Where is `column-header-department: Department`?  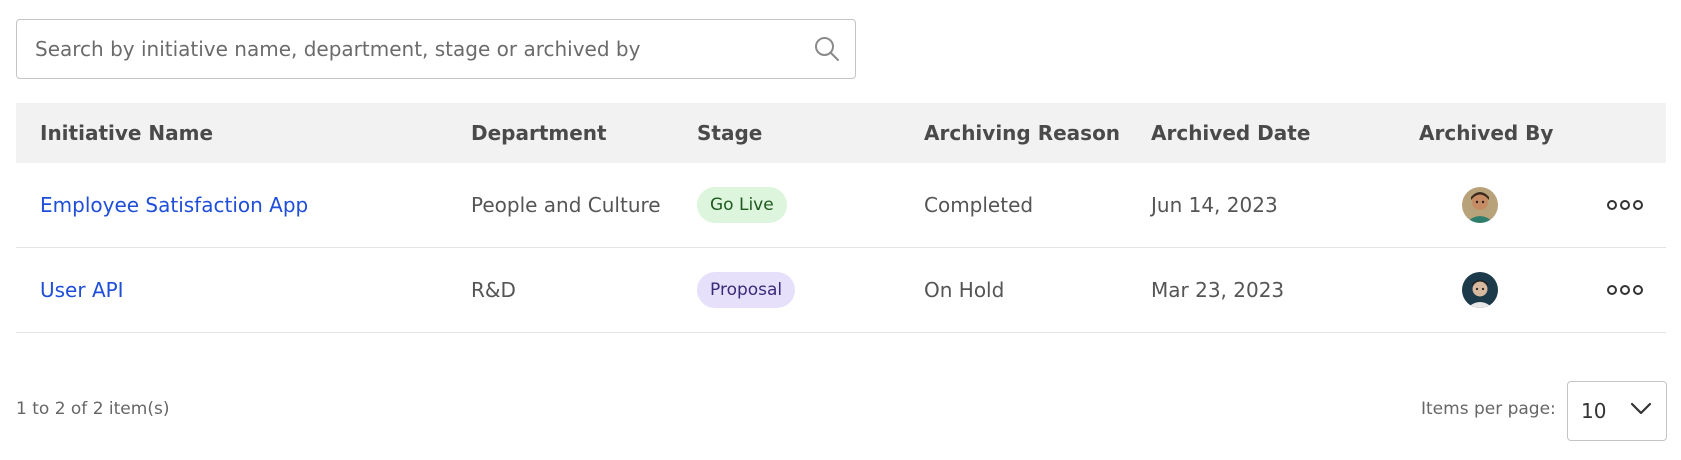 column-header-department: Department is located at coordinates (539, 133).